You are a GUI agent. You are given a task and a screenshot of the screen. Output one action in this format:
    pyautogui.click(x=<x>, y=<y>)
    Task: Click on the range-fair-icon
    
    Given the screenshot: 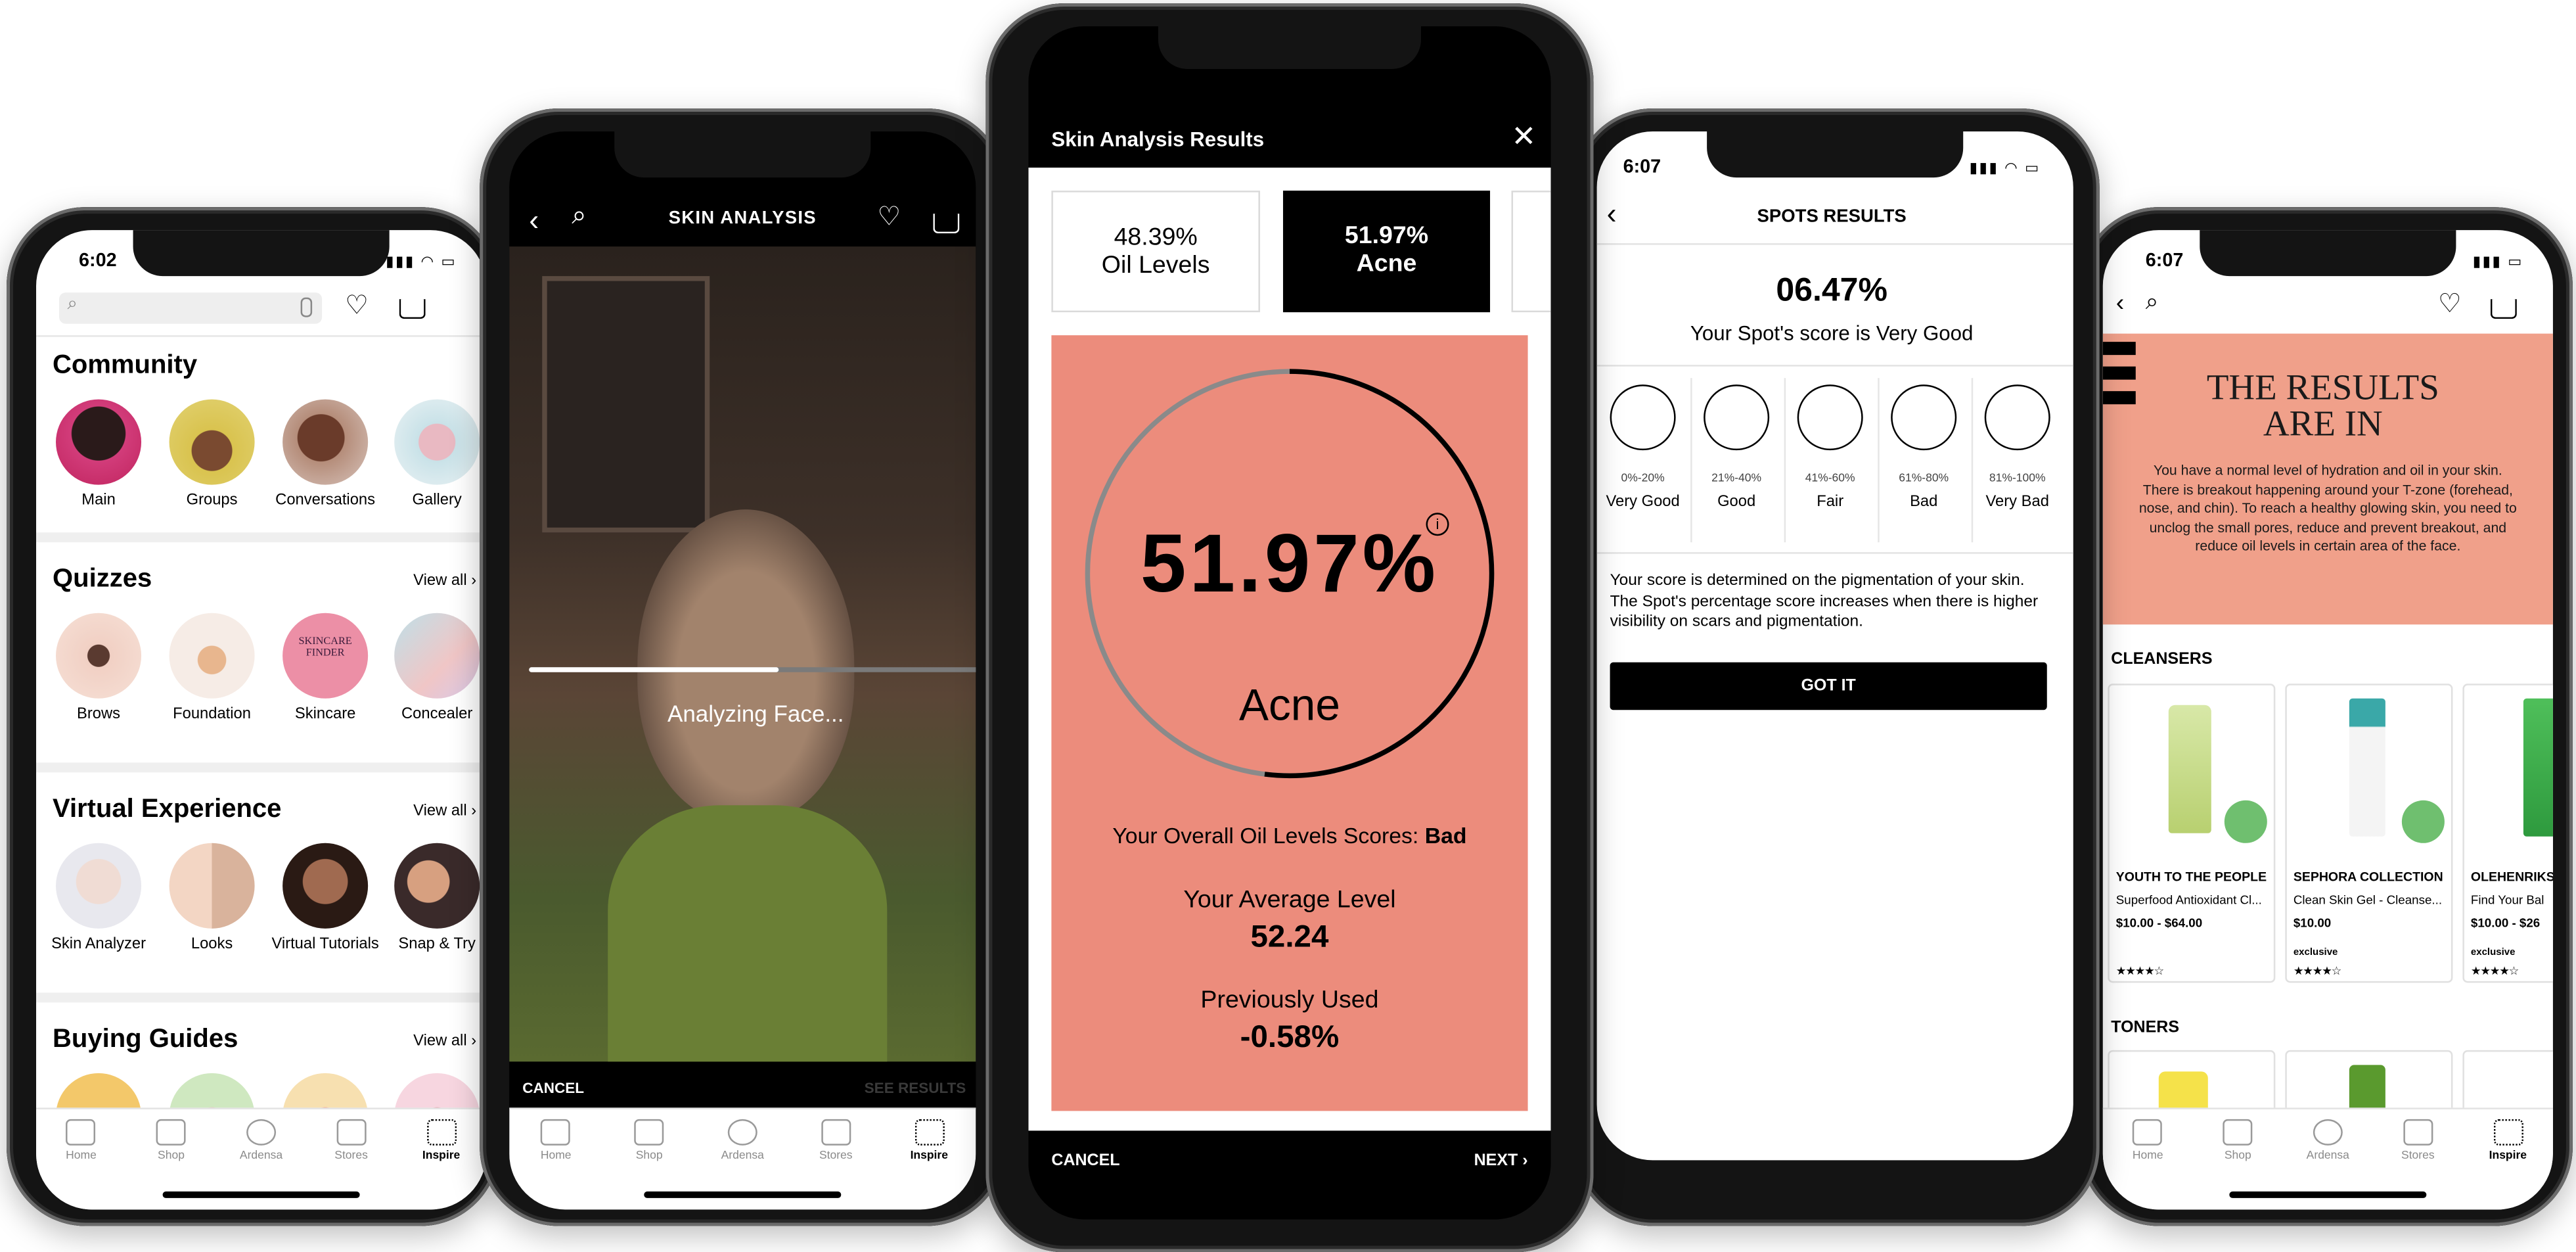 What is the action you would take?
    pyautogui.click(x=1830, y=418)
    